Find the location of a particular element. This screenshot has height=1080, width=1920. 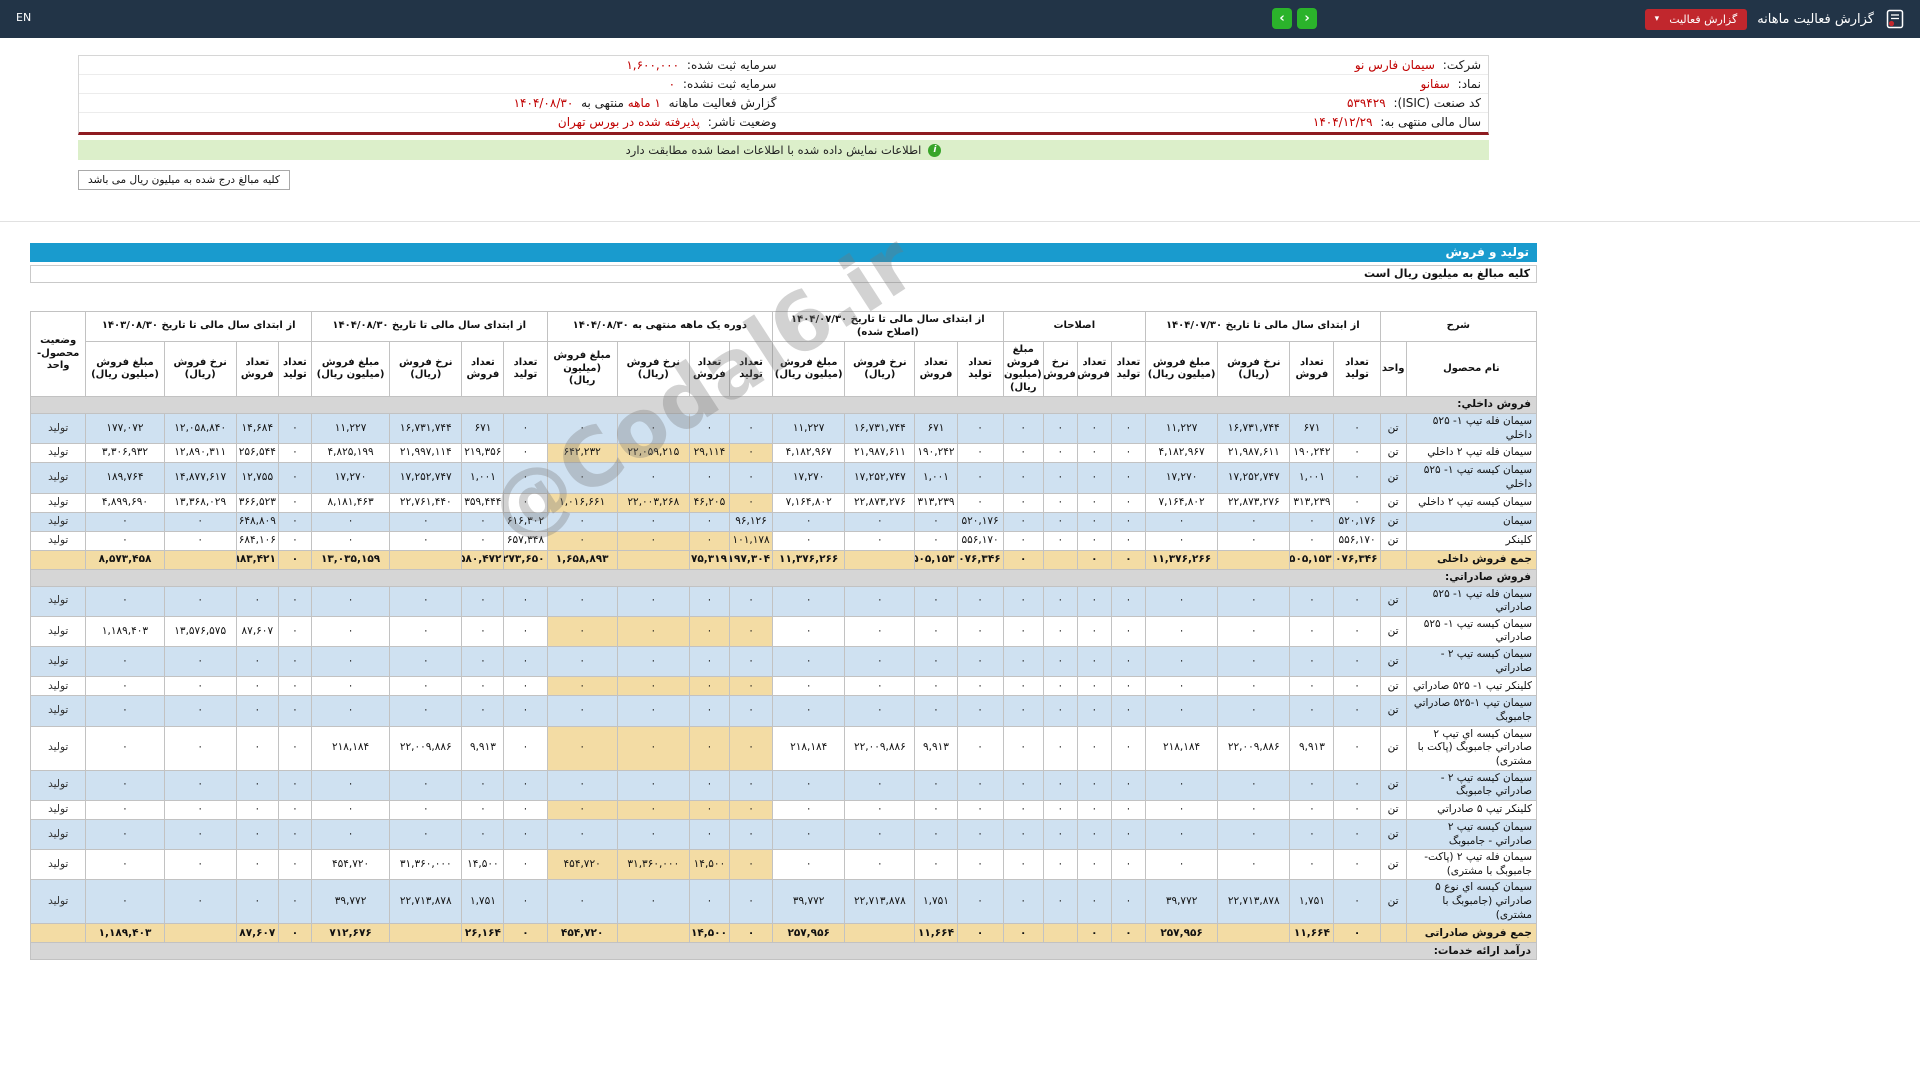

unregistered-capital-field: سرمایه ثبت نشده: ۰ is located at coordinates (431, 84).